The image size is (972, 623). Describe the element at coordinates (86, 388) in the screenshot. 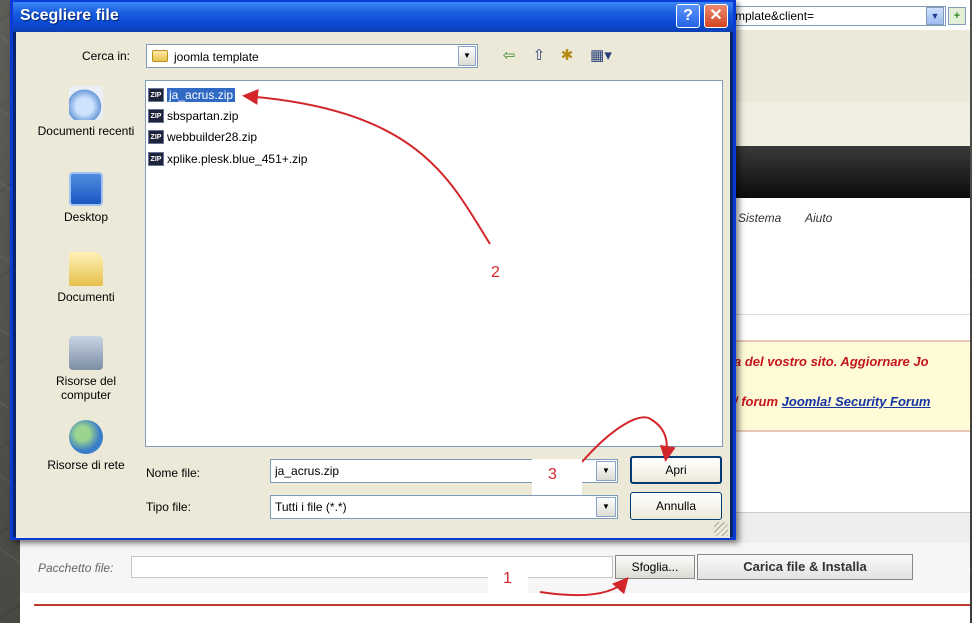

I see `place-label: Risorse del computer` at that location.